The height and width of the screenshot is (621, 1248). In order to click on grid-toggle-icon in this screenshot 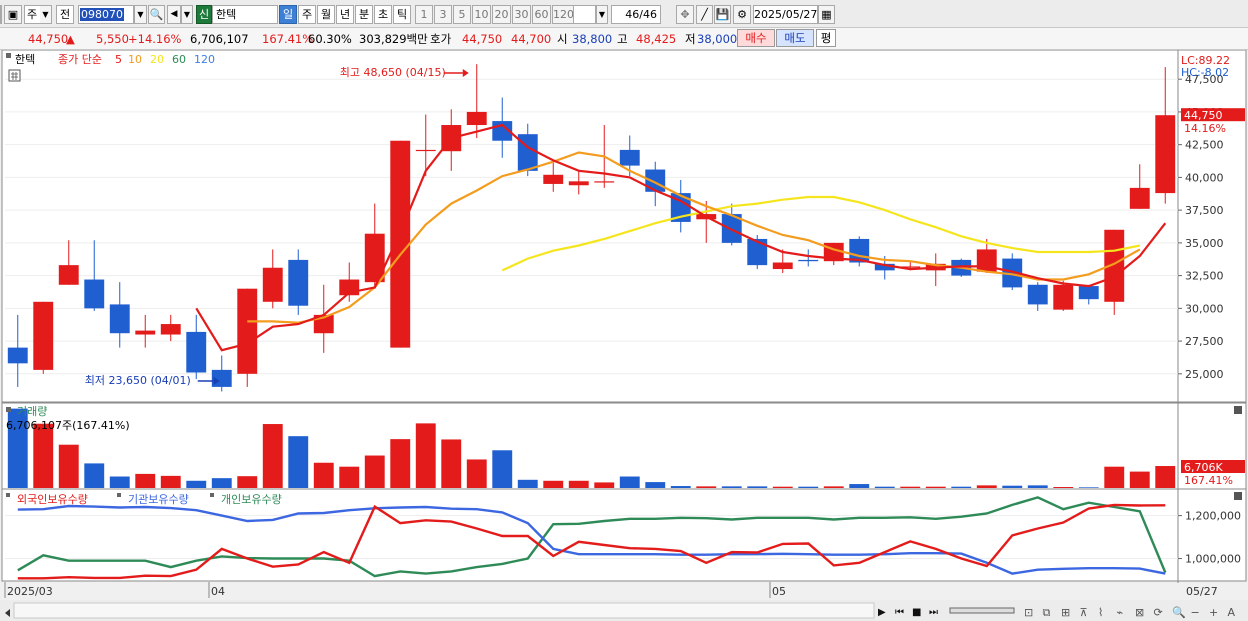, I will do `click(14, 75)`.